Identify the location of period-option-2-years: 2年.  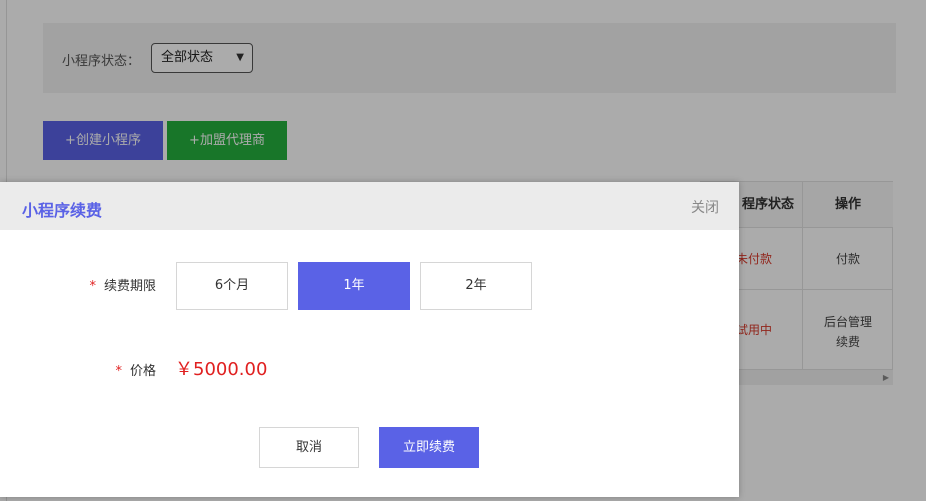
(476, 286).